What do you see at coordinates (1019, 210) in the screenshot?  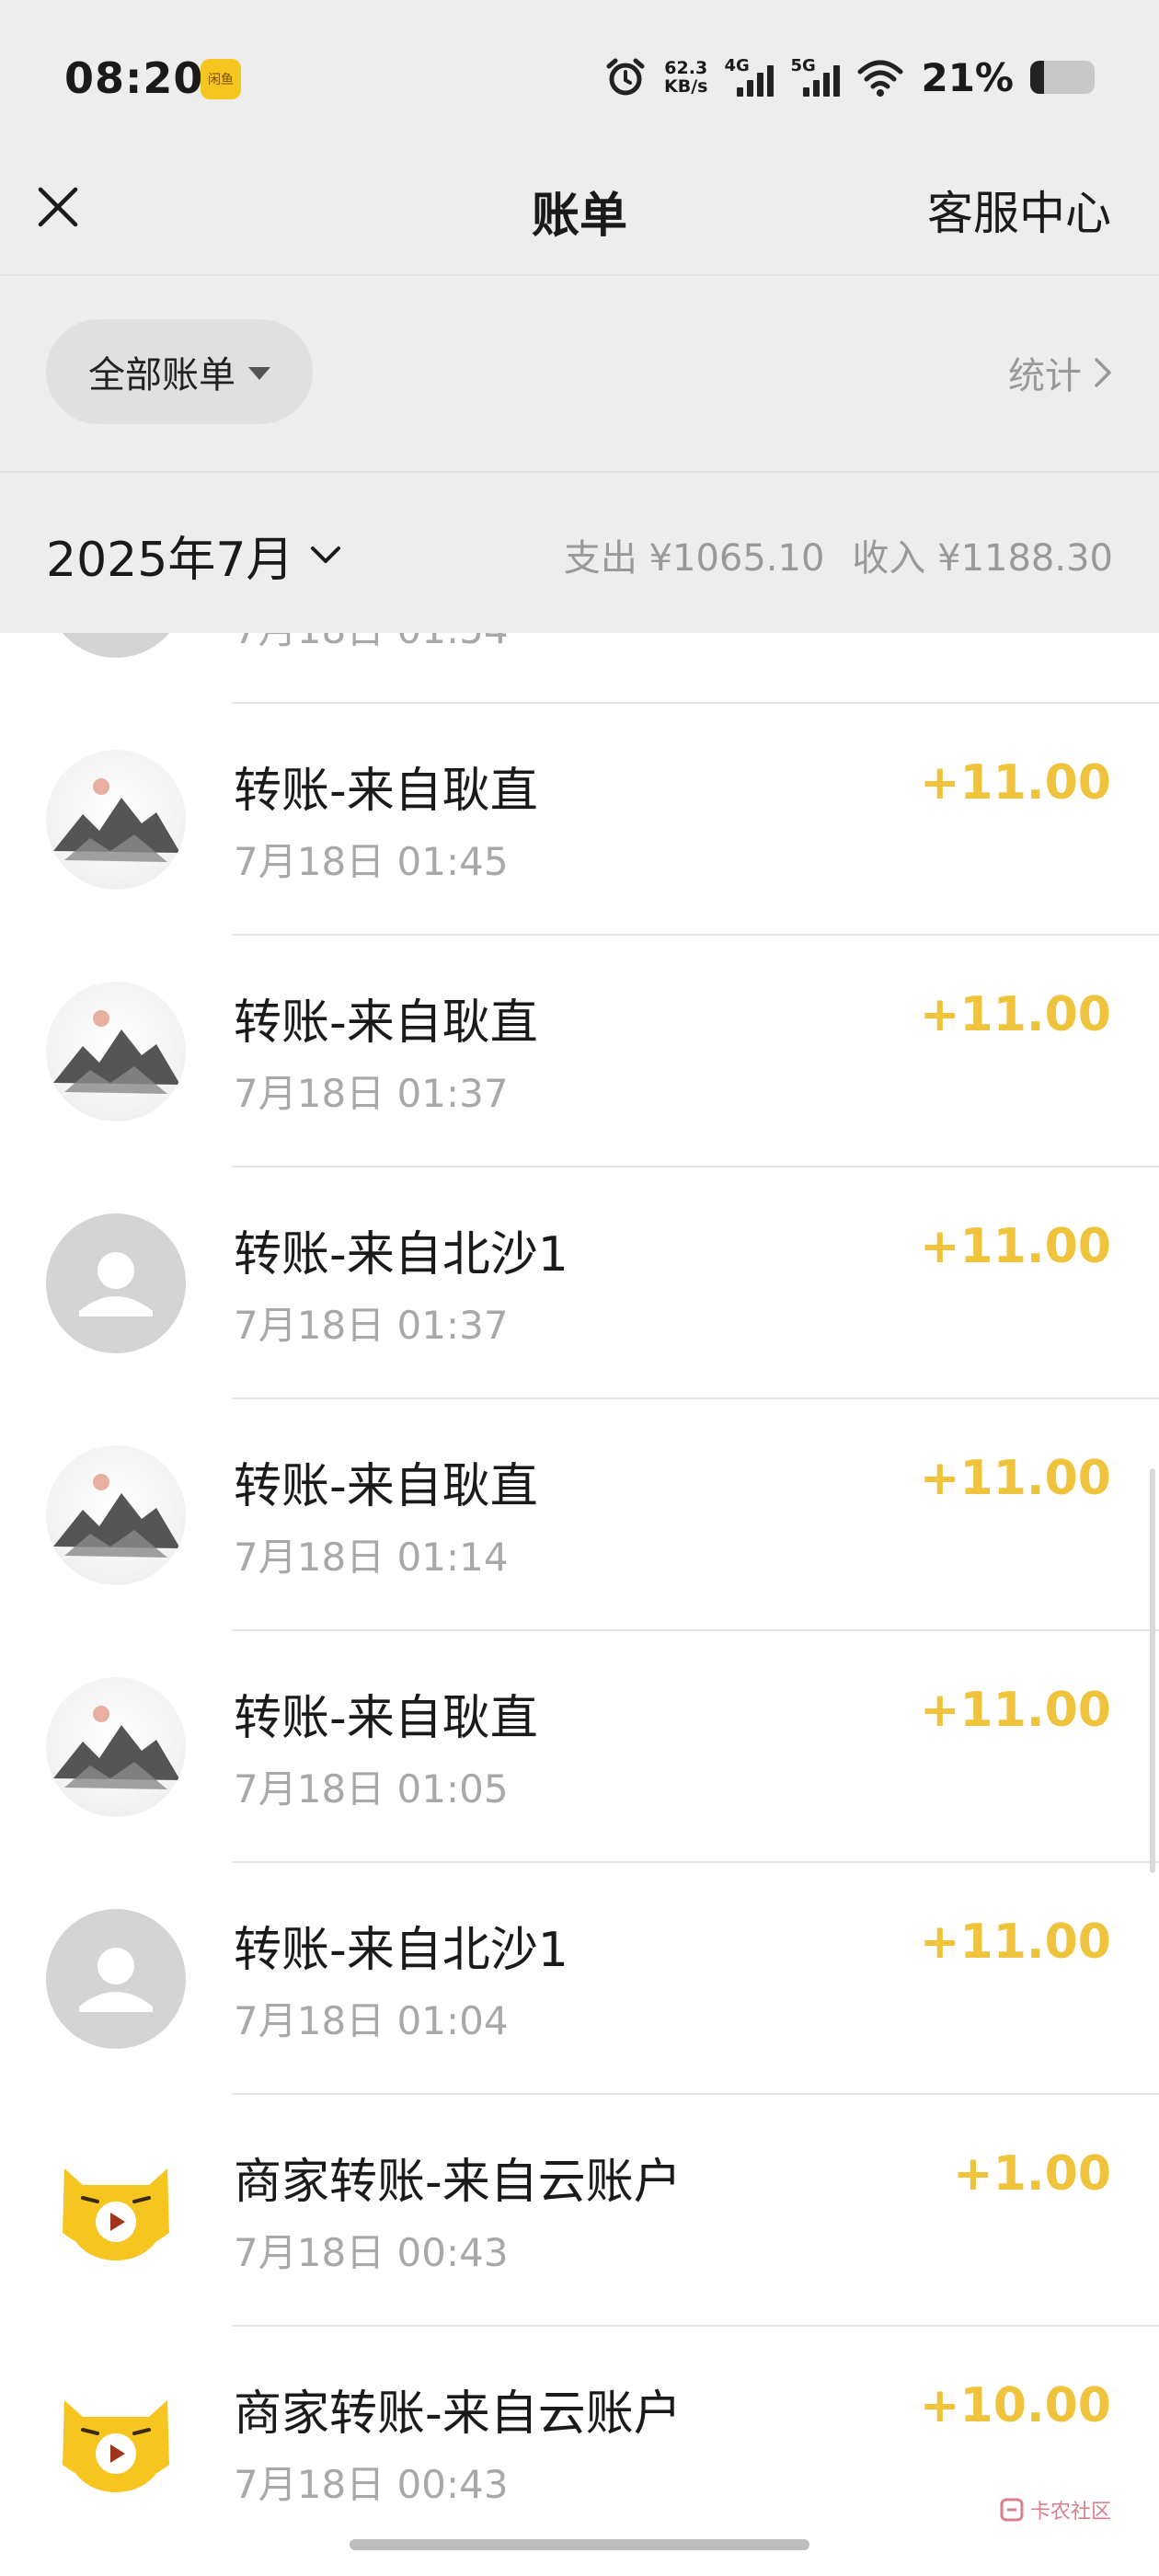 I see `customer-service-link: 客服中心` at bounding box center [1019, 210].